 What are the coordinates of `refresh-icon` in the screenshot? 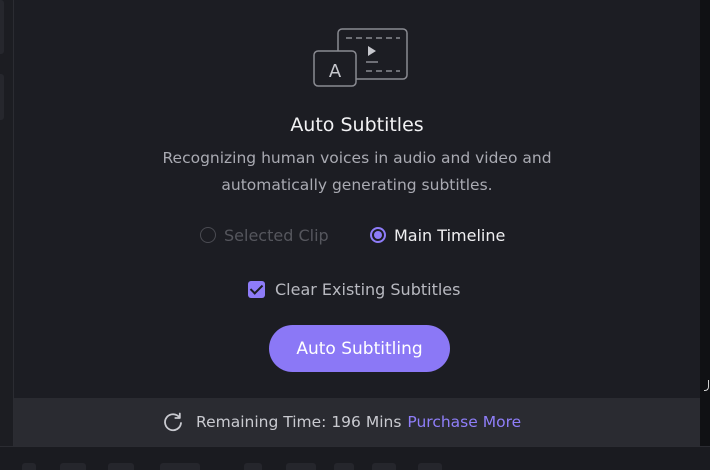 It's located at (173, 422).